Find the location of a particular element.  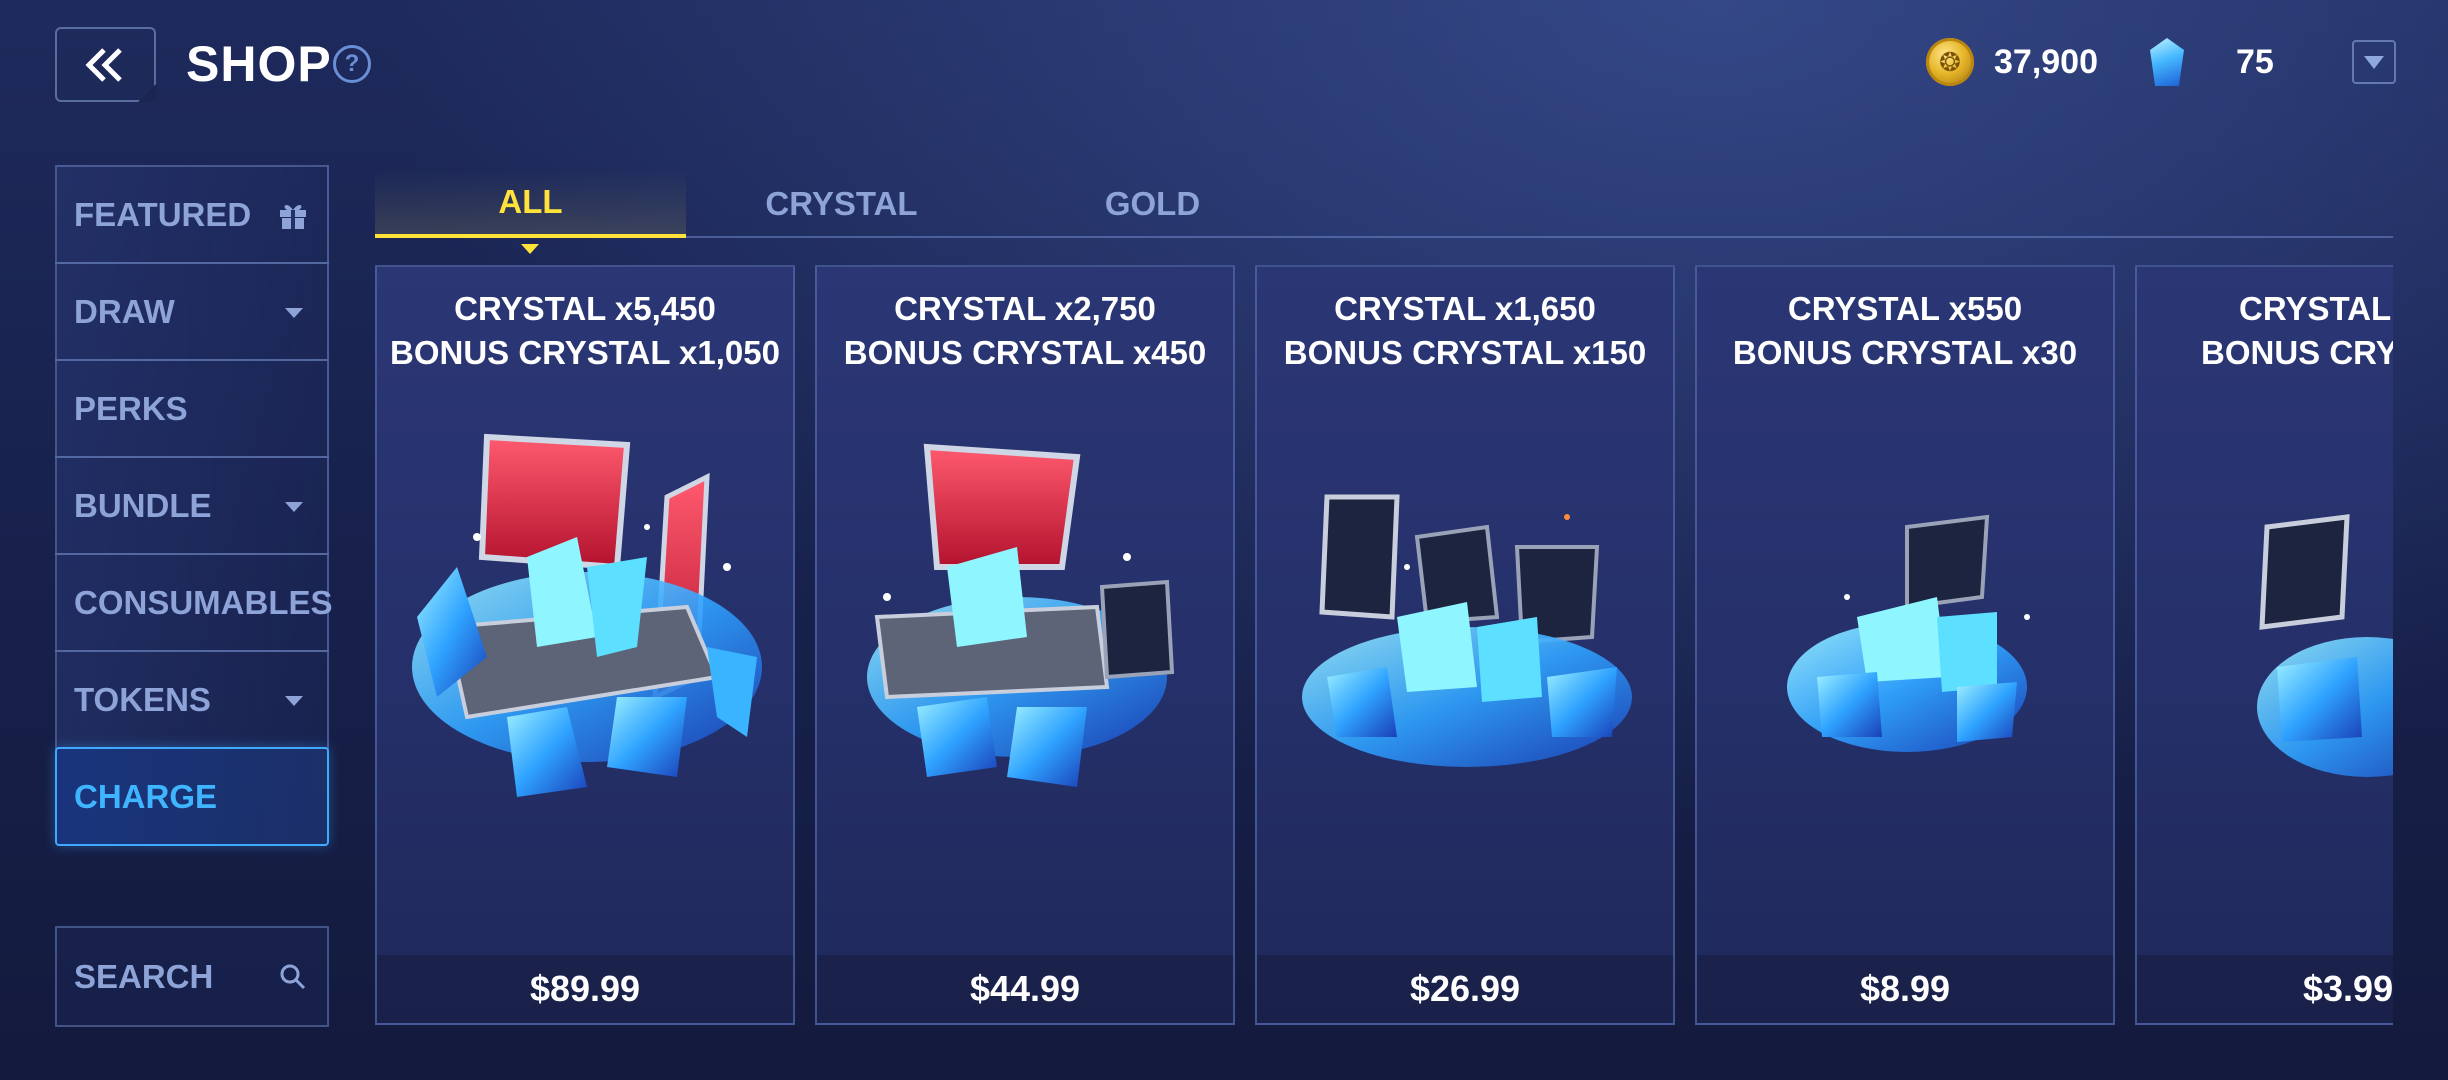

search-icon is located at coordinates (293, 977).